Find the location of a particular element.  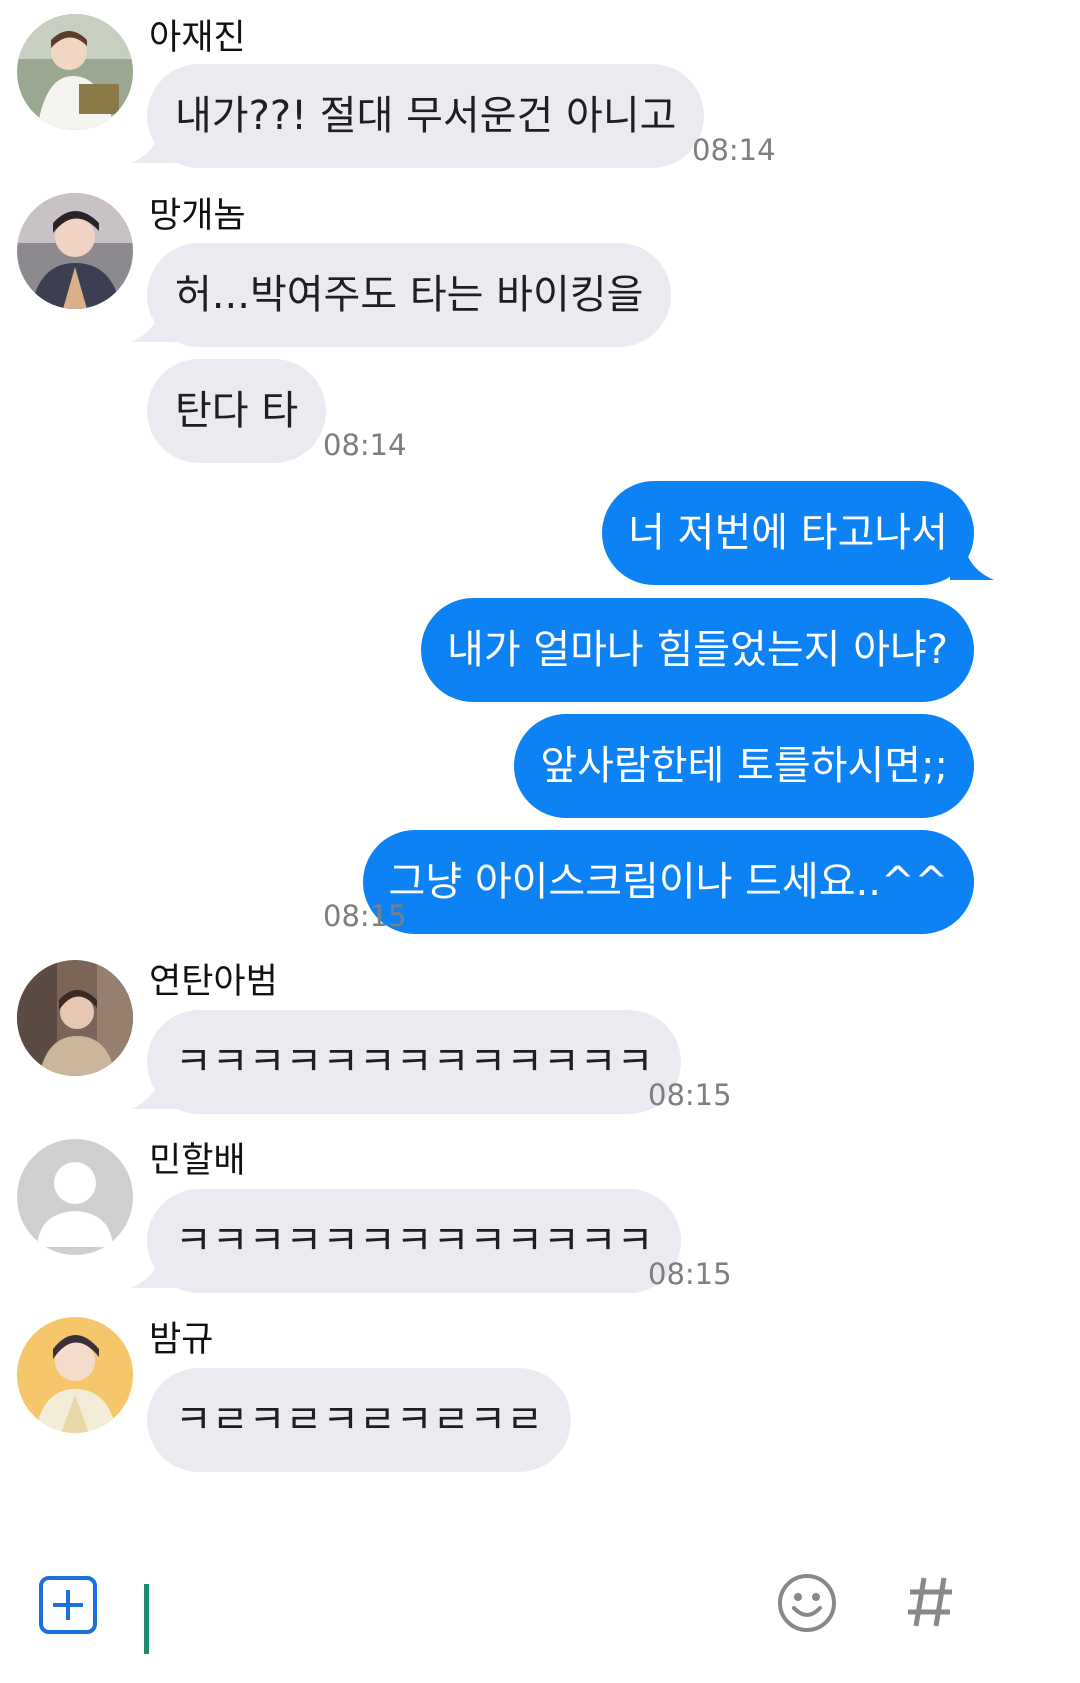

avatar-yeontanabeom is located at coordinates (75, 1018).